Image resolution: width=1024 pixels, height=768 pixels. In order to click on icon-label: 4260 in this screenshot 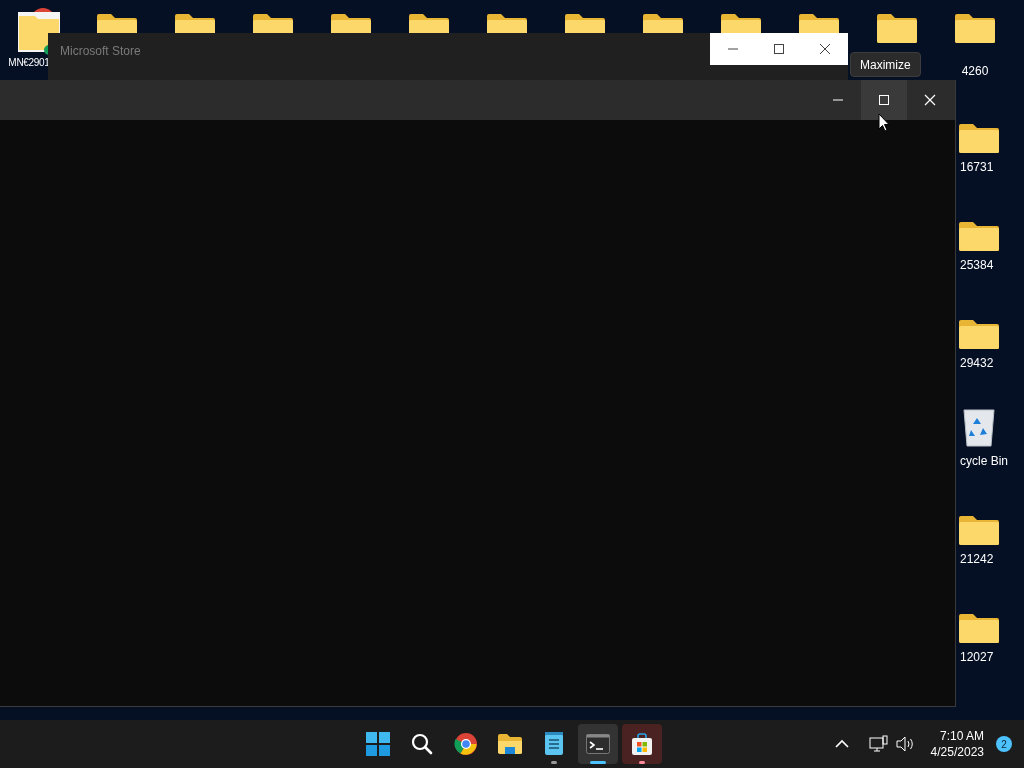, I will do `click(975, 71)`.